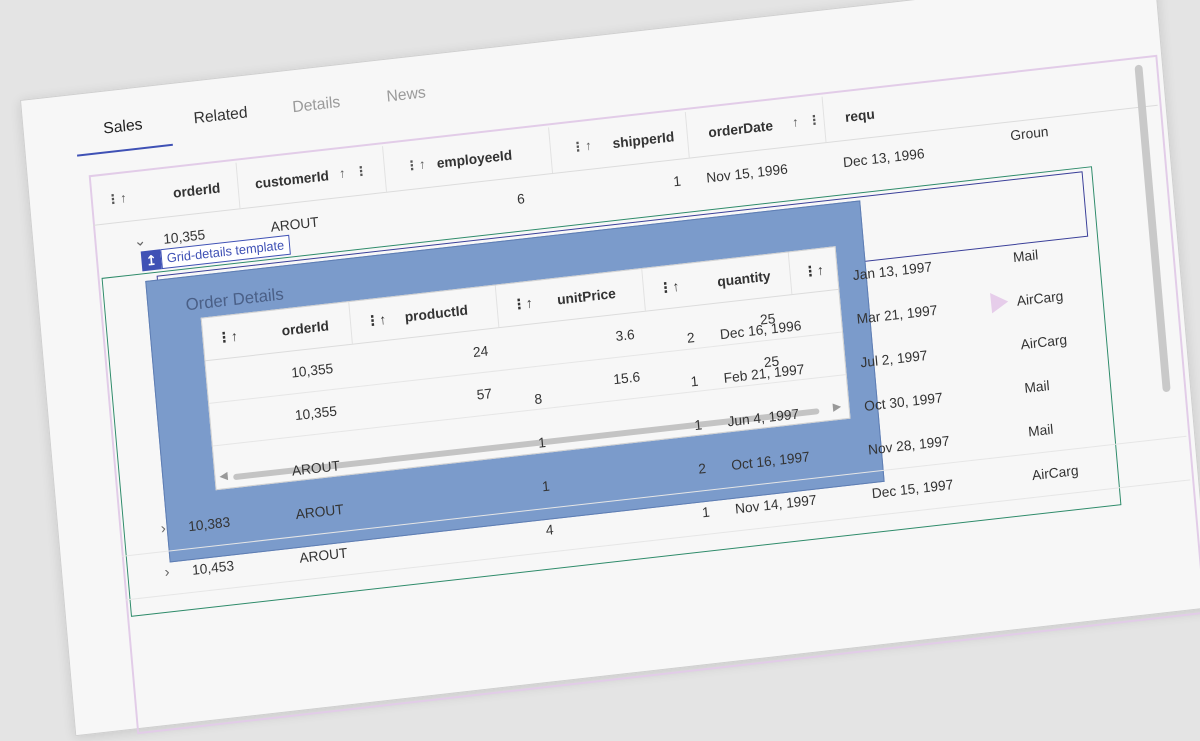 This screenshot has height=741, width=1200. What do you see at coordinates (884, 158) in the screenshot?
I see `cell-requiredDate: Dec 13, 1996` at bounding box center [884, 158].